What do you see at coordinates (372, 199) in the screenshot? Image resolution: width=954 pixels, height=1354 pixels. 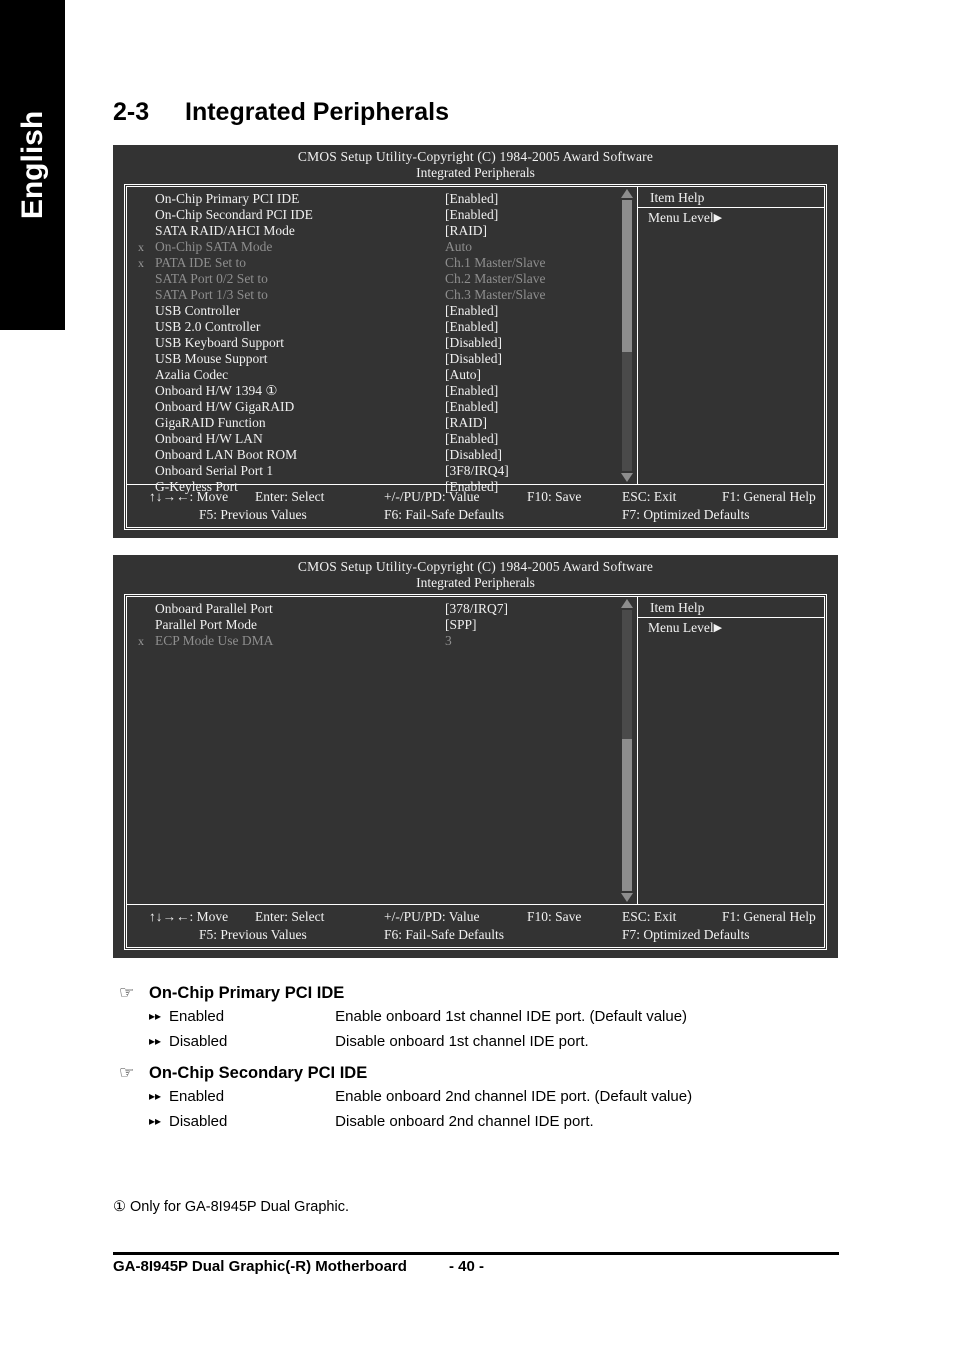 I see `setting-row: On-Chip Primary PCI IDE [Enabled]` at bounding box center [372, 199].